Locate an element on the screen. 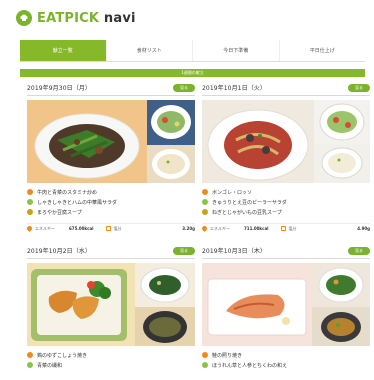  menu-item-label: 鶏のゆずこしょう焼き is located at coordinates (62, 355).